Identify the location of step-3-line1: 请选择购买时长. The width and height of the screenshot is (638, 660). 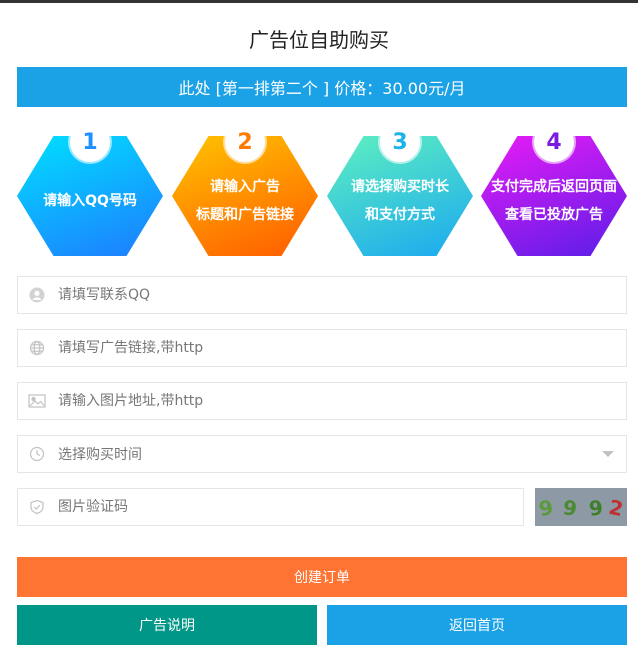
(400, 187).